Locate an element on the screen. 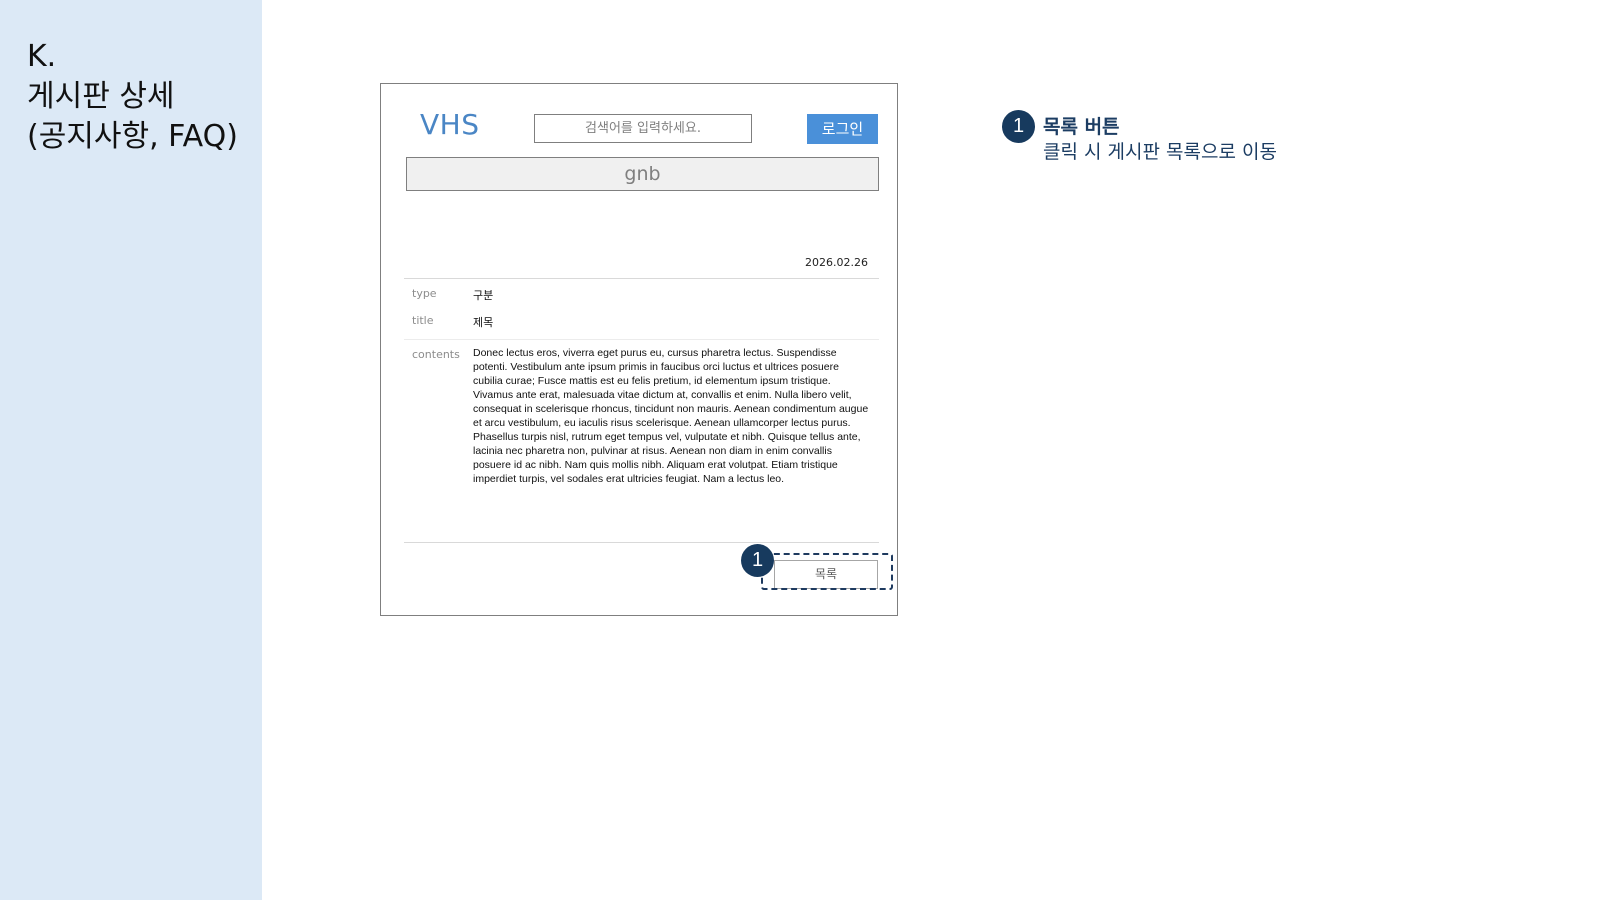  post-date: 2026.02.26 is located at coordinates (836, 262).